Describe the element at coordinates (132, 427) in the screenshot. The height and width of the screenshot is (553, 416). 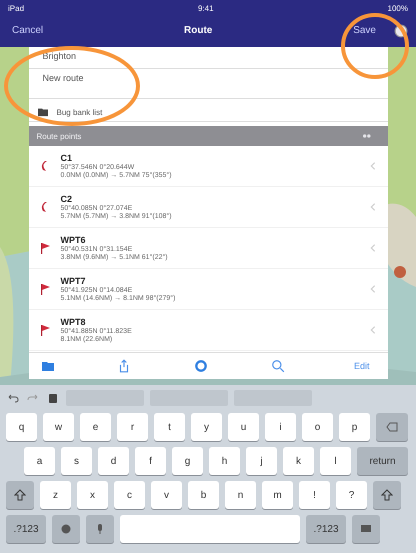
I see `letter-key: r` at that location.